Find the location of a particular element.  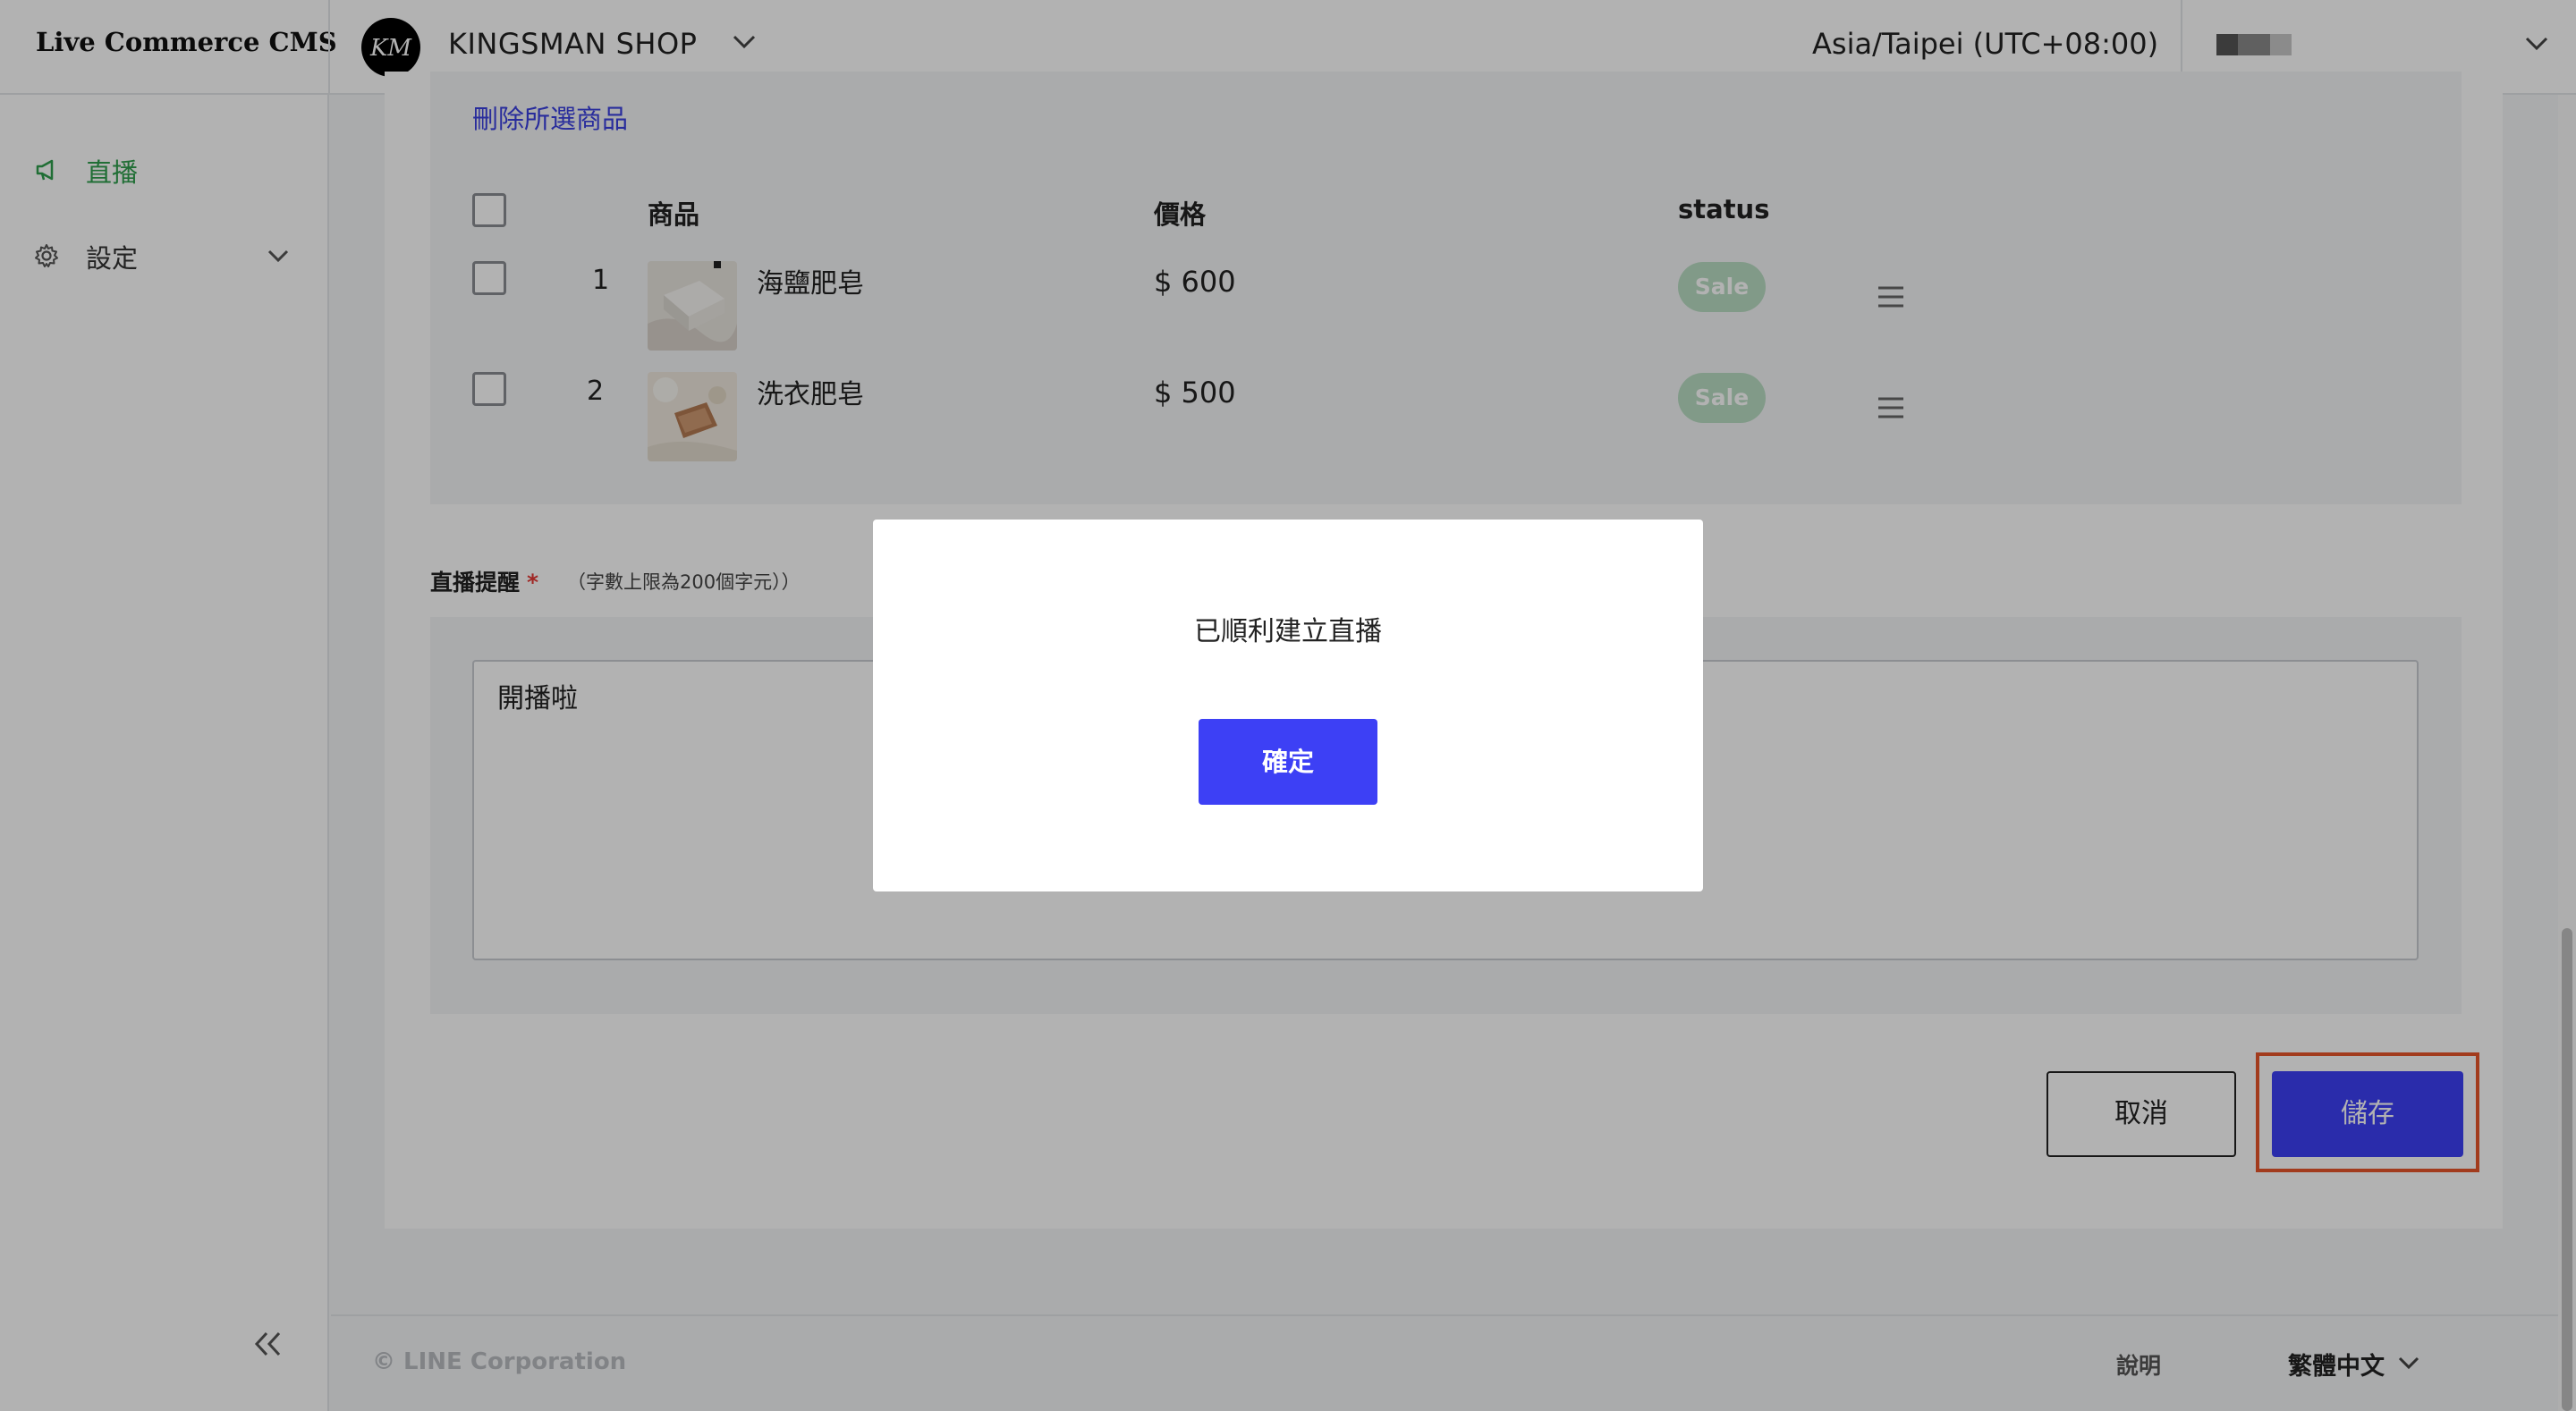

confirm-button: 確定 is located at coordinates (1288, 762).